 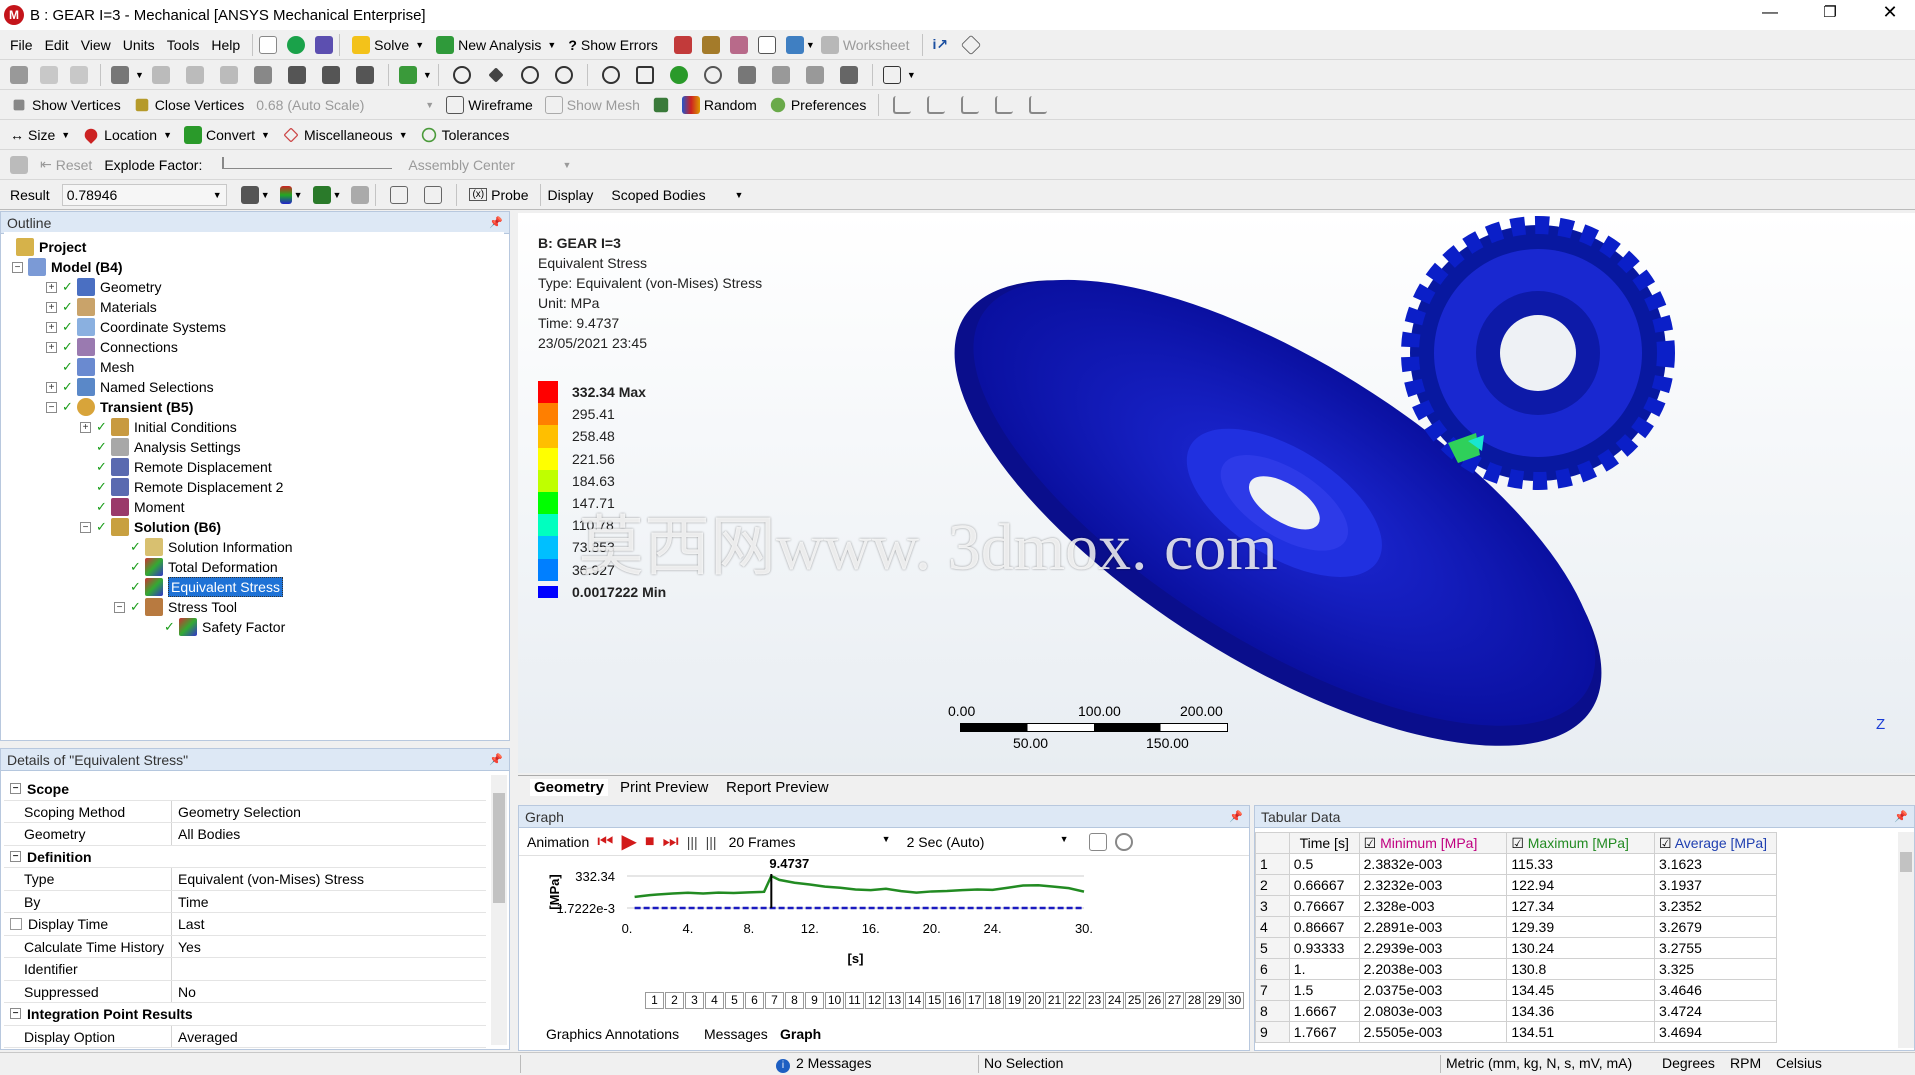 I want to click on detail-row: Identifier, so click(x=245, y=969).